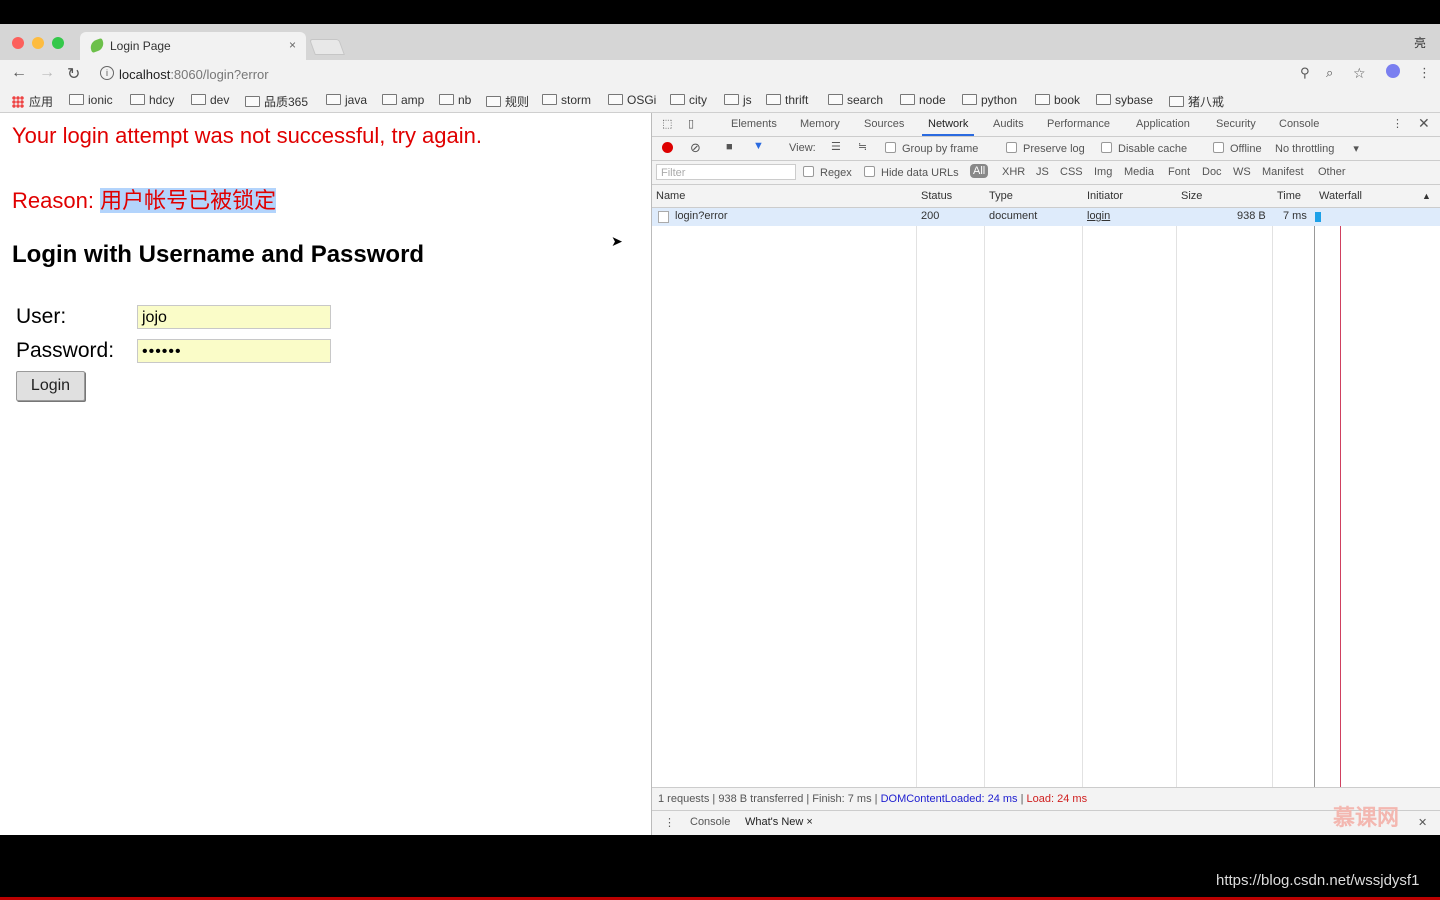  Describe the element at coordinates (1359, 73) in the screenshot. I see `bookmark-star-icon: ☆` at that location.